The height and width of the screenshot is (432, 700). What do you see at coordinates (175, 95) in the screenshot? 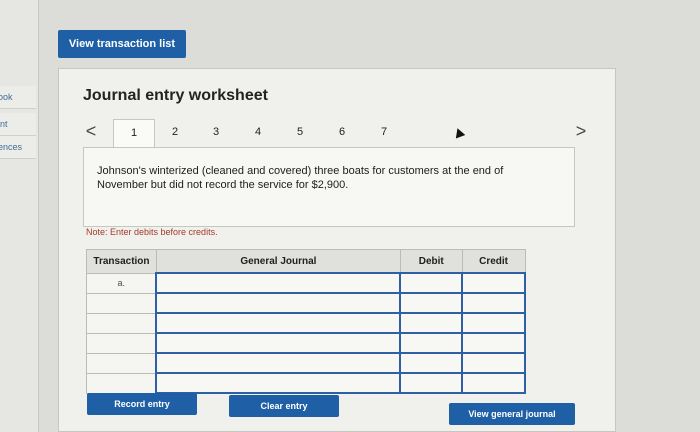
I see `page-title: Journal entry worksheet` at bounding box center [175, 95].